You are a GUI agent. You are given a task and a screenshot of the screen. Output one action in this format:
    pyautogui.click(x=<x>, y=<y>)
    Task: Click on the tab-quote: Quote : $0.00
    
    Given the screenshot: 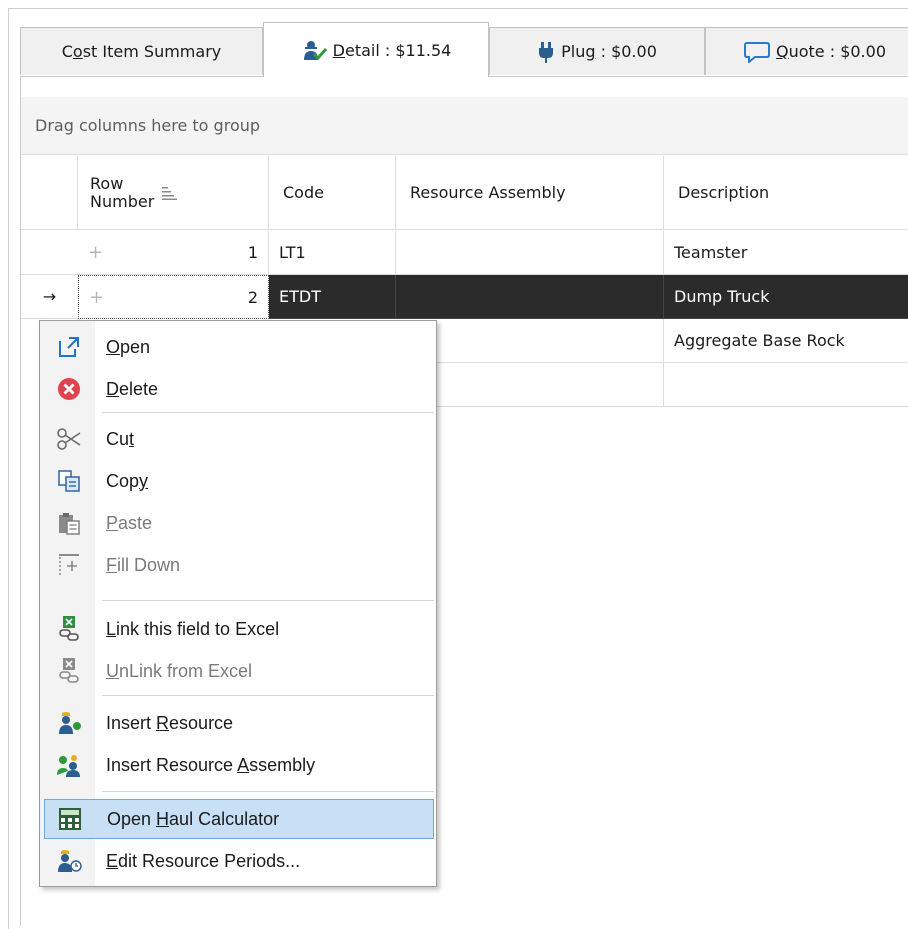 What is the action you would take?
    pyautogui.click(x=806, y=51)
    